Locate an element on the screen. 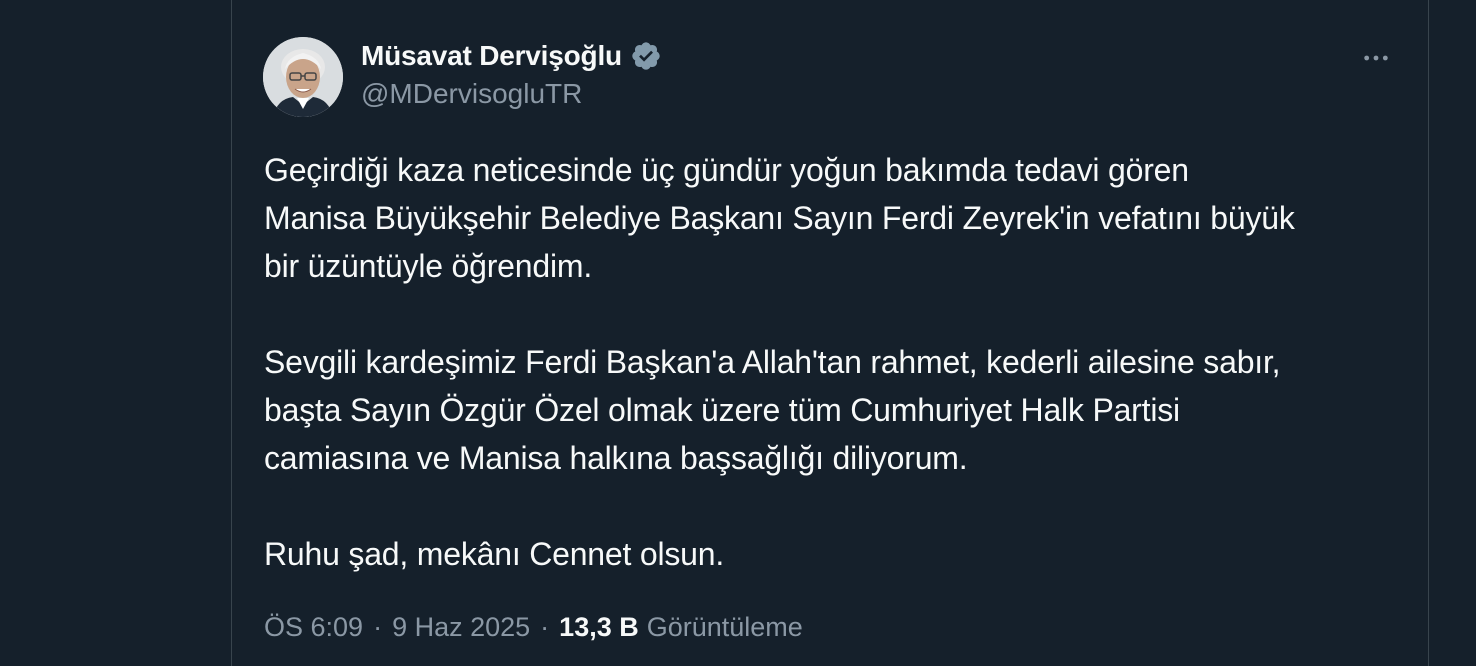 The image size is (1476, 666). tweet-paragraph: Ruhu şad, mekânı Cennet olsun. is located at coordinates (494, 554).